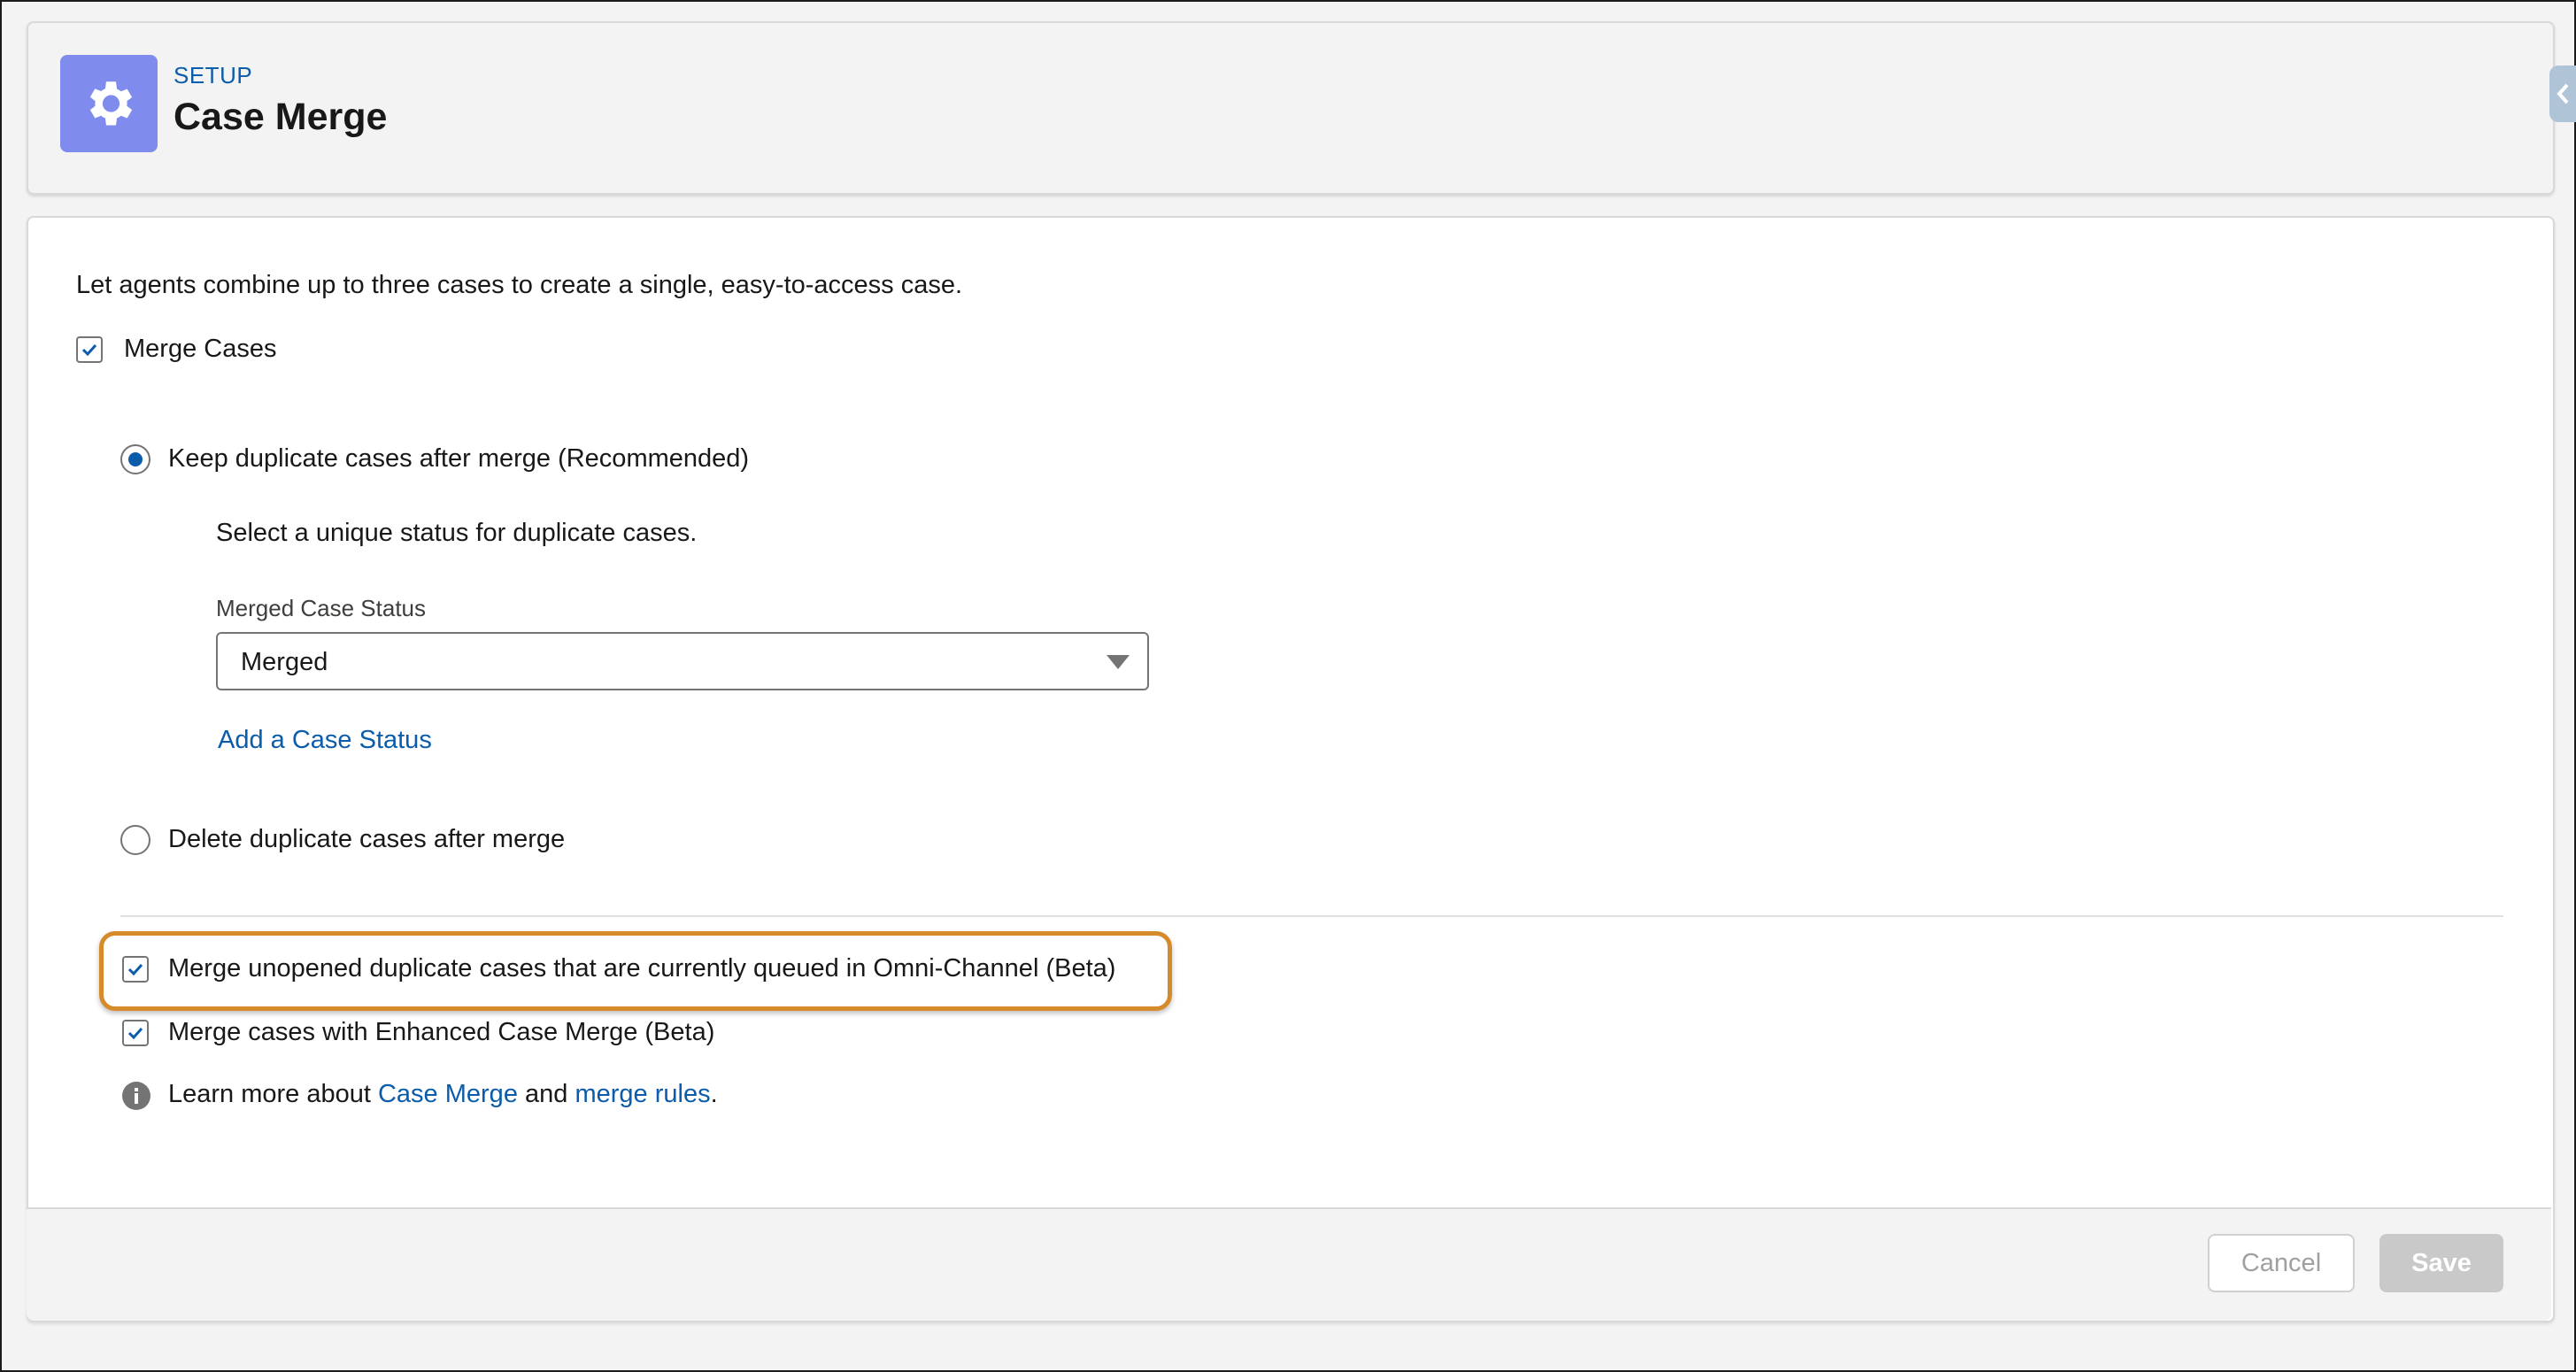  What do you see at coordinates (284, 662) in the screenshot?
I see `merged-status-value: Merged` at bounding box center [284, 662].